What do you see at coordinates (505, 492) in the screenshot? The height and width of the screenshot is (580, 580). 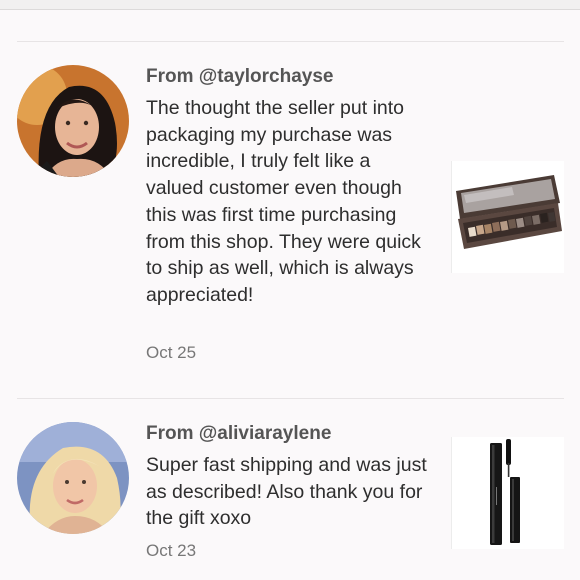 I see `mascara-icon` at bounding box center [505, 492].